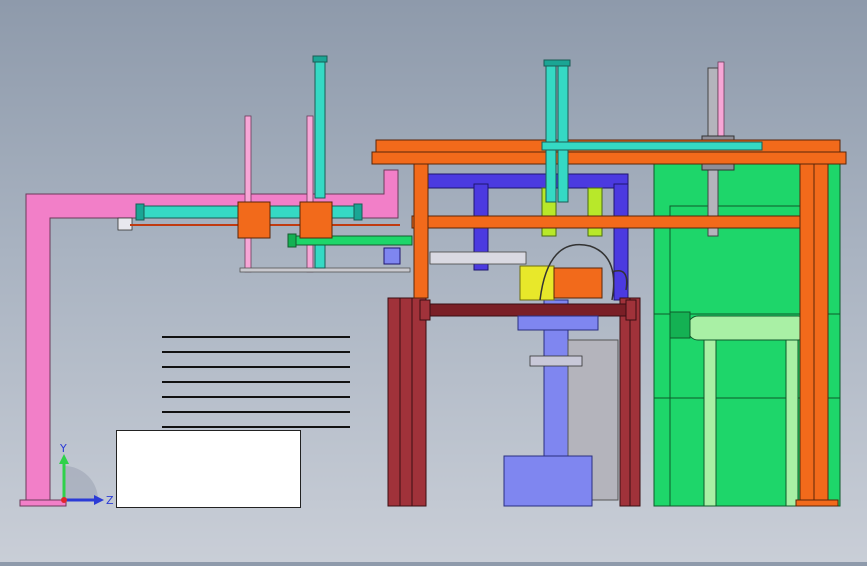 The height and width of the screenshot is (566, 867). I want to click on triad-base-quarter-disc, so click(81, 483).